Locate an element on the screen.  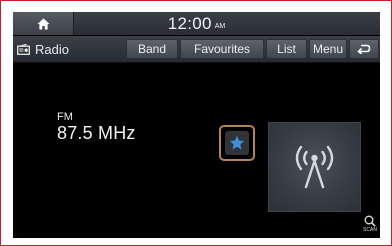
clock-time: 12:00 is located at coordinates (189, 23).